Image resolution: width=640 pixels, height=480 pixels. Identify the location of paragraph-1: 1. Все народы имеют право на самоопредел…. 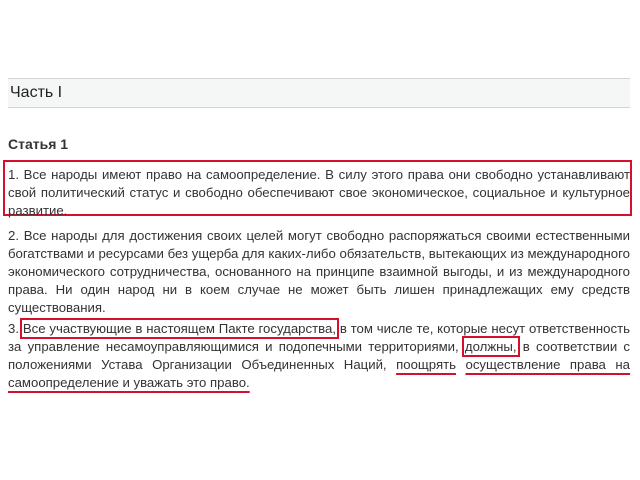
(319, 192).